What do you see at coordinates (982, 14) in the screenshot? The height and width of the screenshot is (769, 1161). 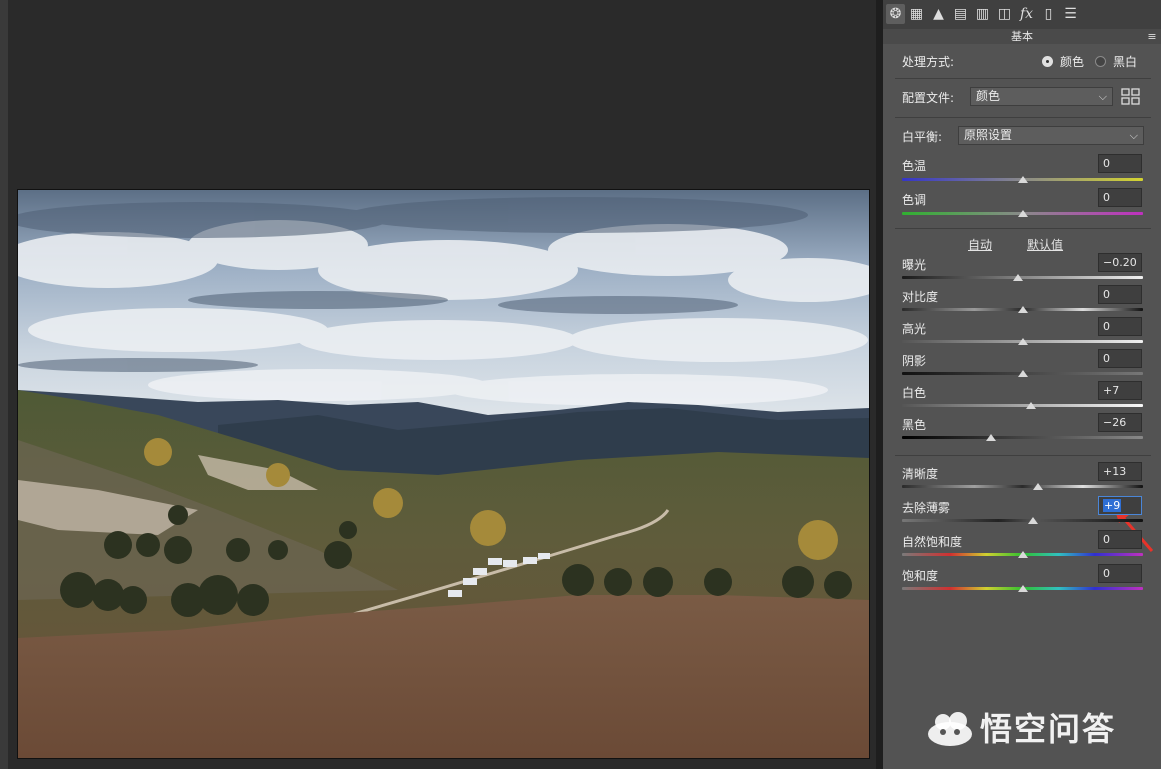 I see `split-toning-icon: ▥` at bounding box center [982, 14].